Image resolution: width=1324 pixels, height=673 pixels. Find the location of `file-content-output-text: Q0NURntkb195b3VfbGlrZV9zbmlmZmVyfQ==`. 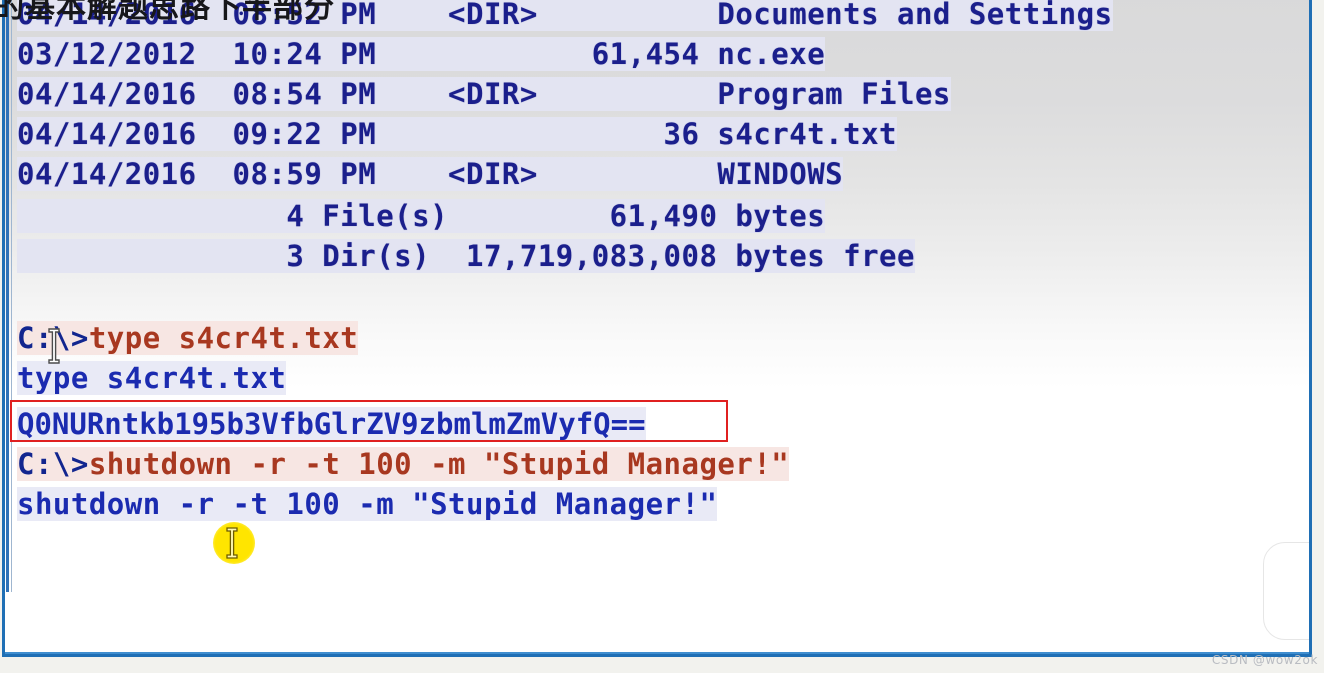

file-content-output-text: Q0NURntkb195b3VfbGlrZV9zbmlmZmVyfQ== is located at coordinates (331, 424).